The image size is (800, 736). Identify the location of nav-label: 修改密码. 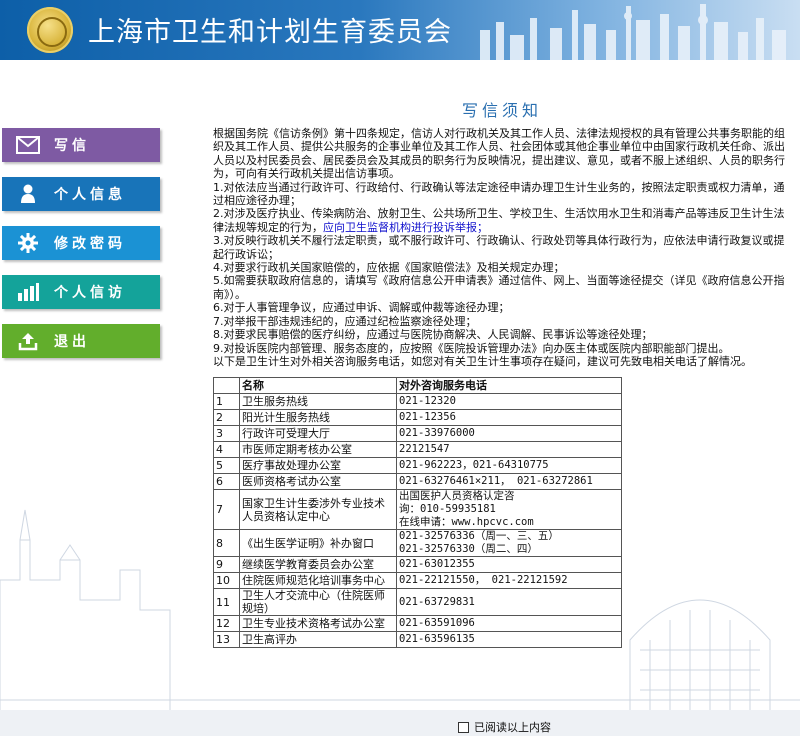
(90, 244).